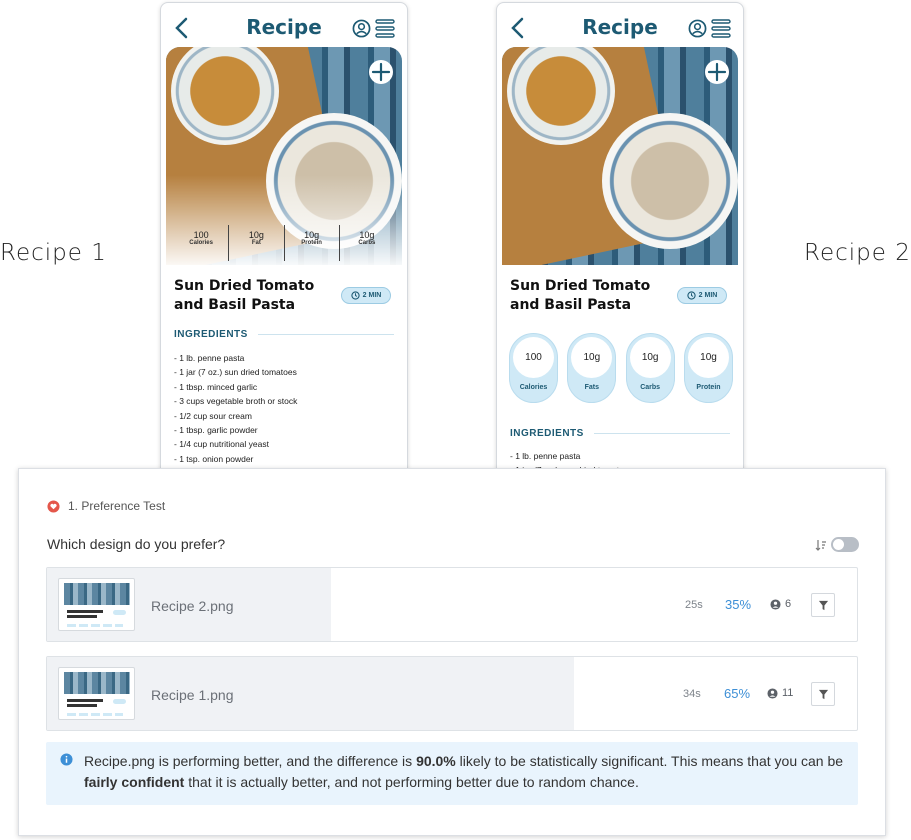  What do you see at coordinates (53, 253) in the screenshot?
I see `recipe-1-label: Recipe 1` at bounding box center [53, 253].